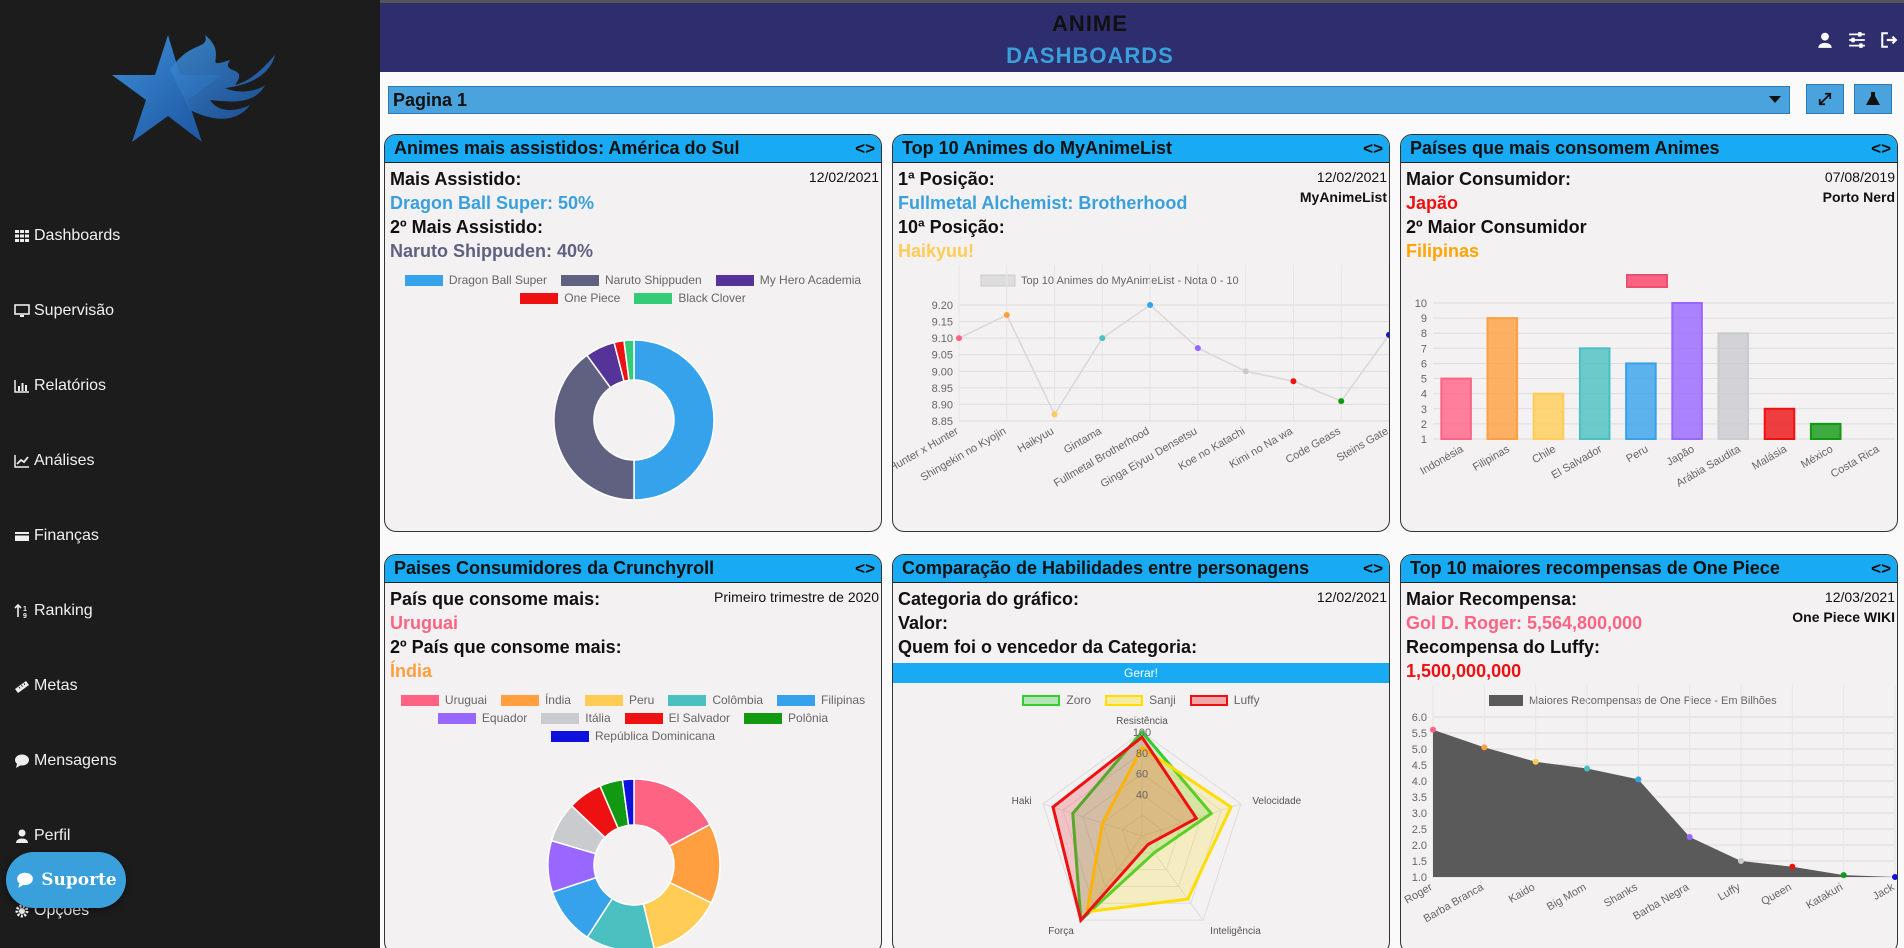  Describe the element at coordinates (506, 647) in the screenshot. I see `label-segundo-pais: 2º País que consome mais:` at that location.